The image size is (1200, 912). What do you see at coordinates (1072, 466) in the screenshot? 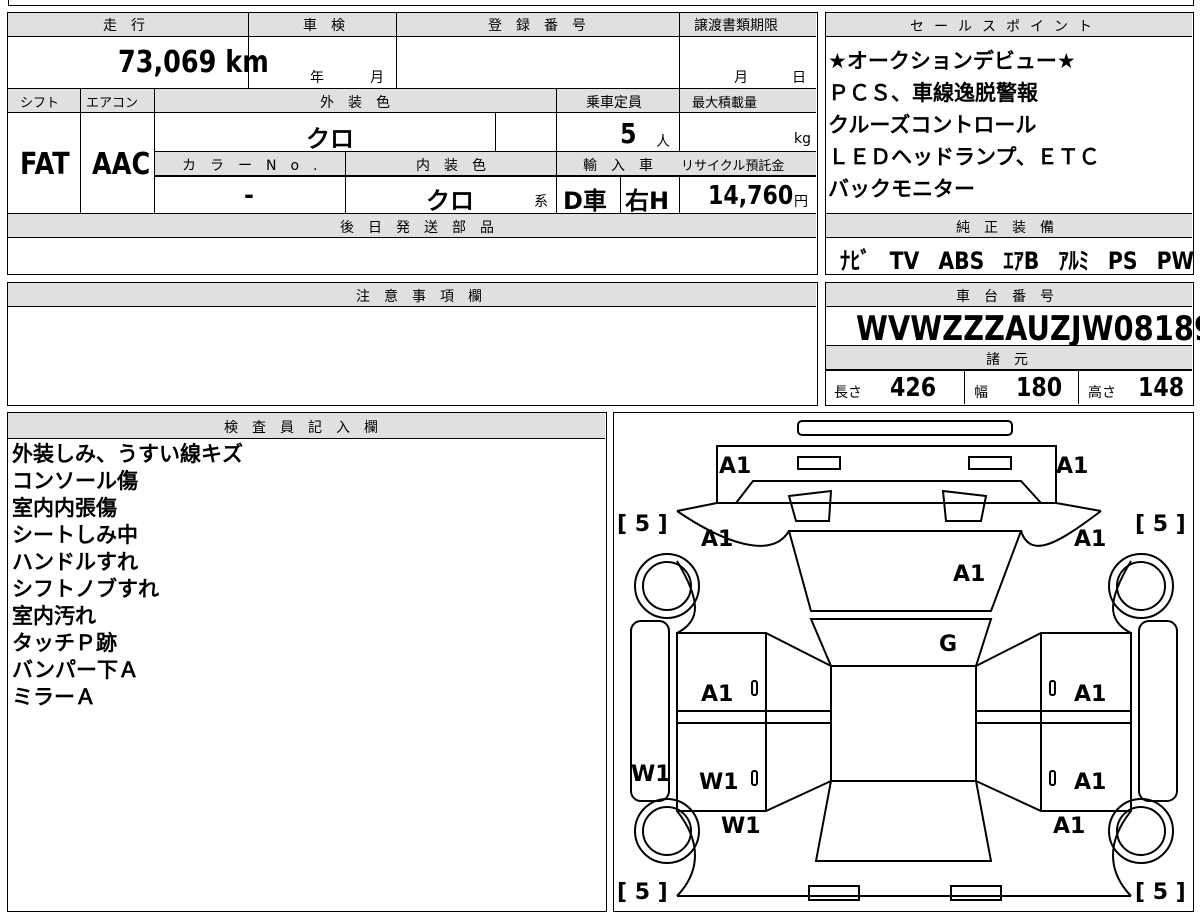
I see `mark-front-right: A1` at bounding box center [1072, 466].